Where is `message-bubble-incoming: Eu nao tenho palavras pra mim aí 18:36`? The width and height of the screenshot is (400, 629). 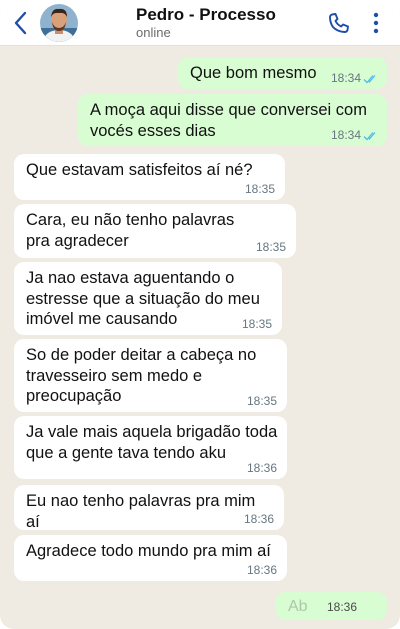 message-bubble-incoming: Eu nao tenho palavras pra mim aí 18:36 is located at coordinates (149, 508).